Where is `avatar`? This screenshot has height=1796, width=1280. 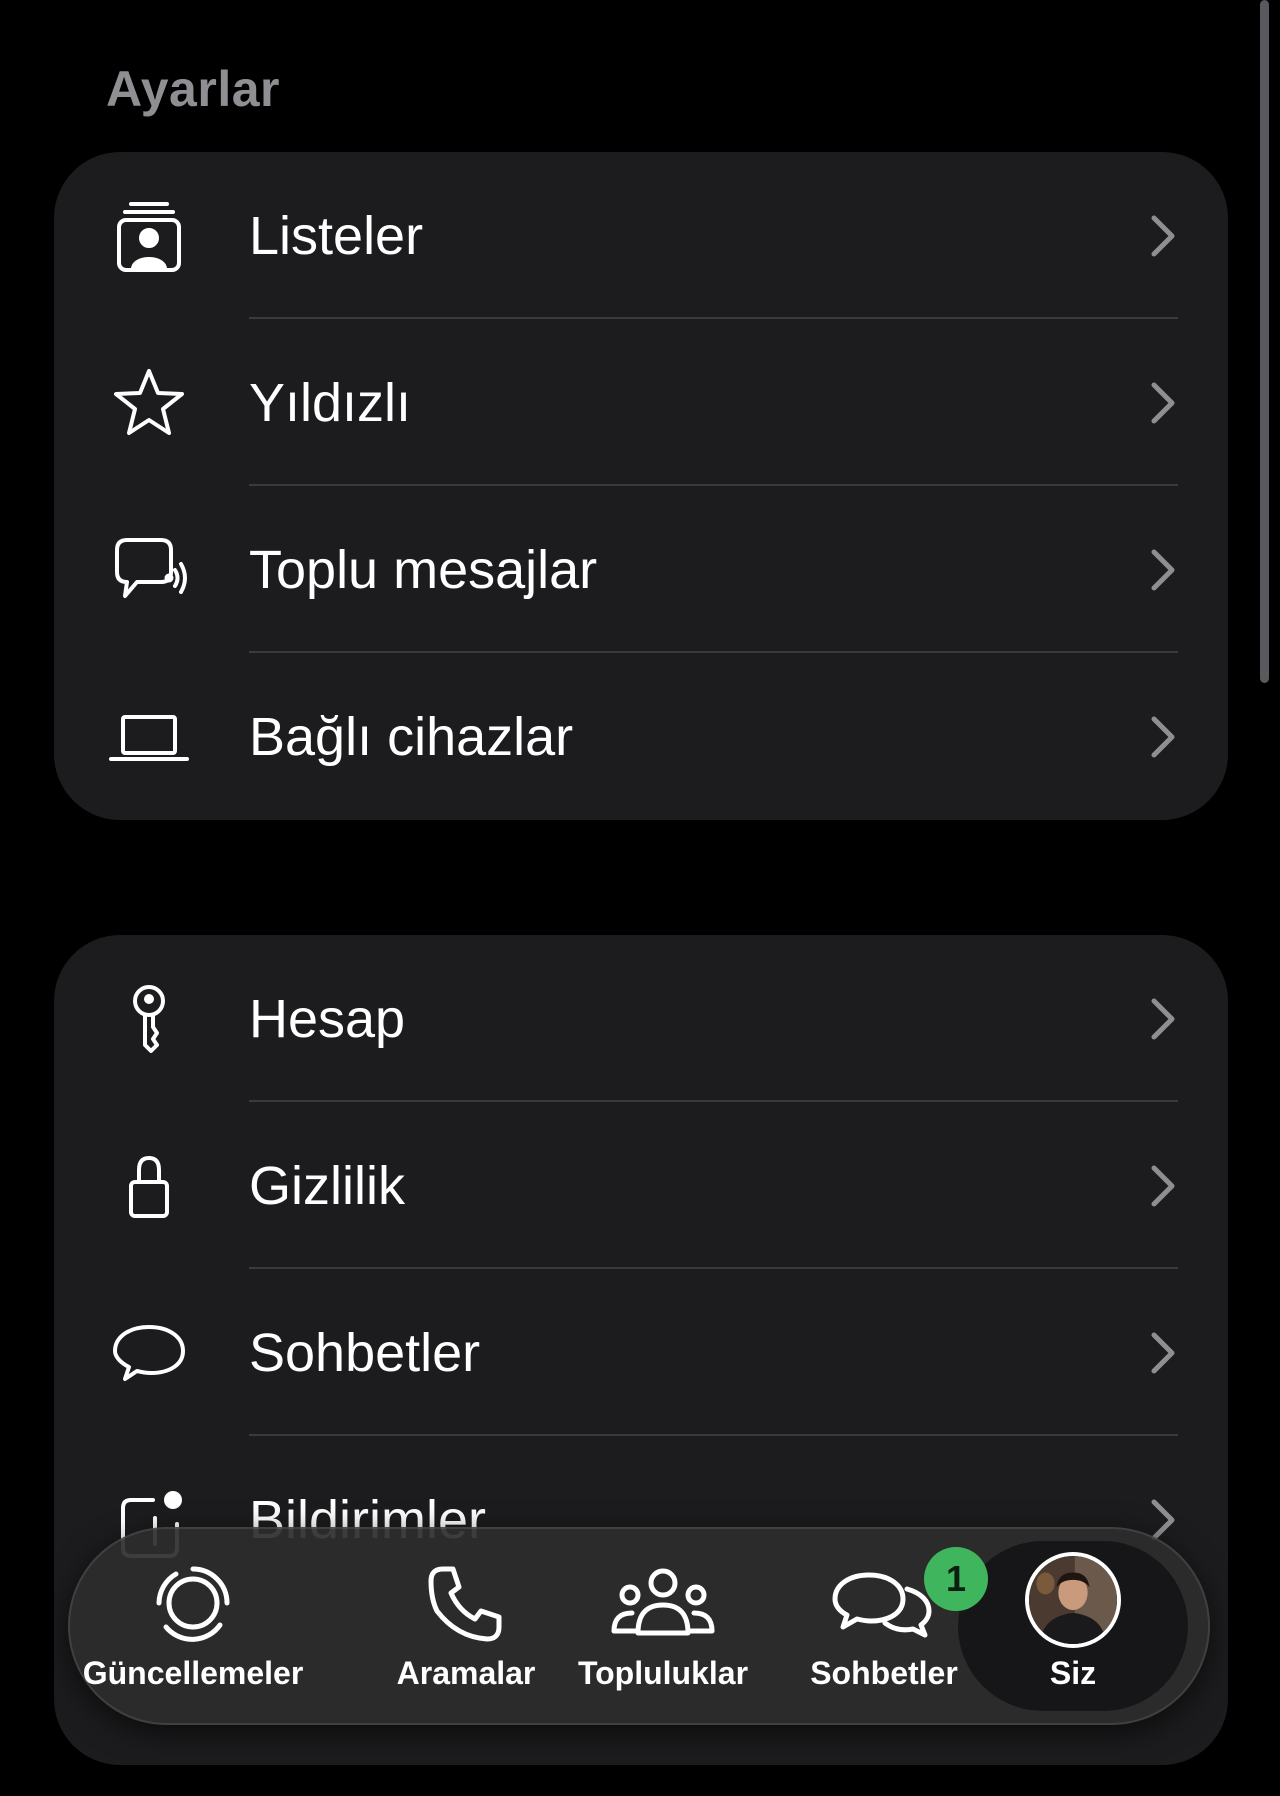 avatar is located at coordinates (1073, 1600).